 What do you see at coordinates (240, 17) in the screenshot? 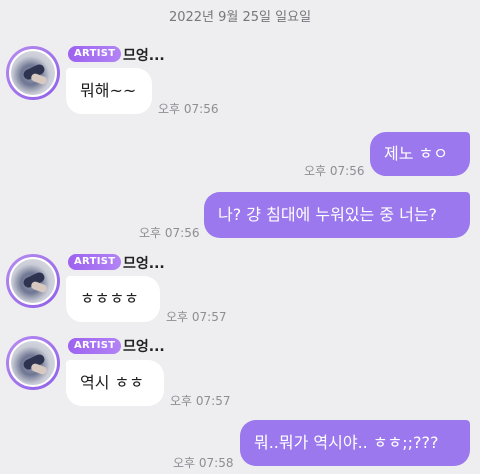
I see `date-header: 2022년 9월 25일 일요일` at bounding box center [240, 17].